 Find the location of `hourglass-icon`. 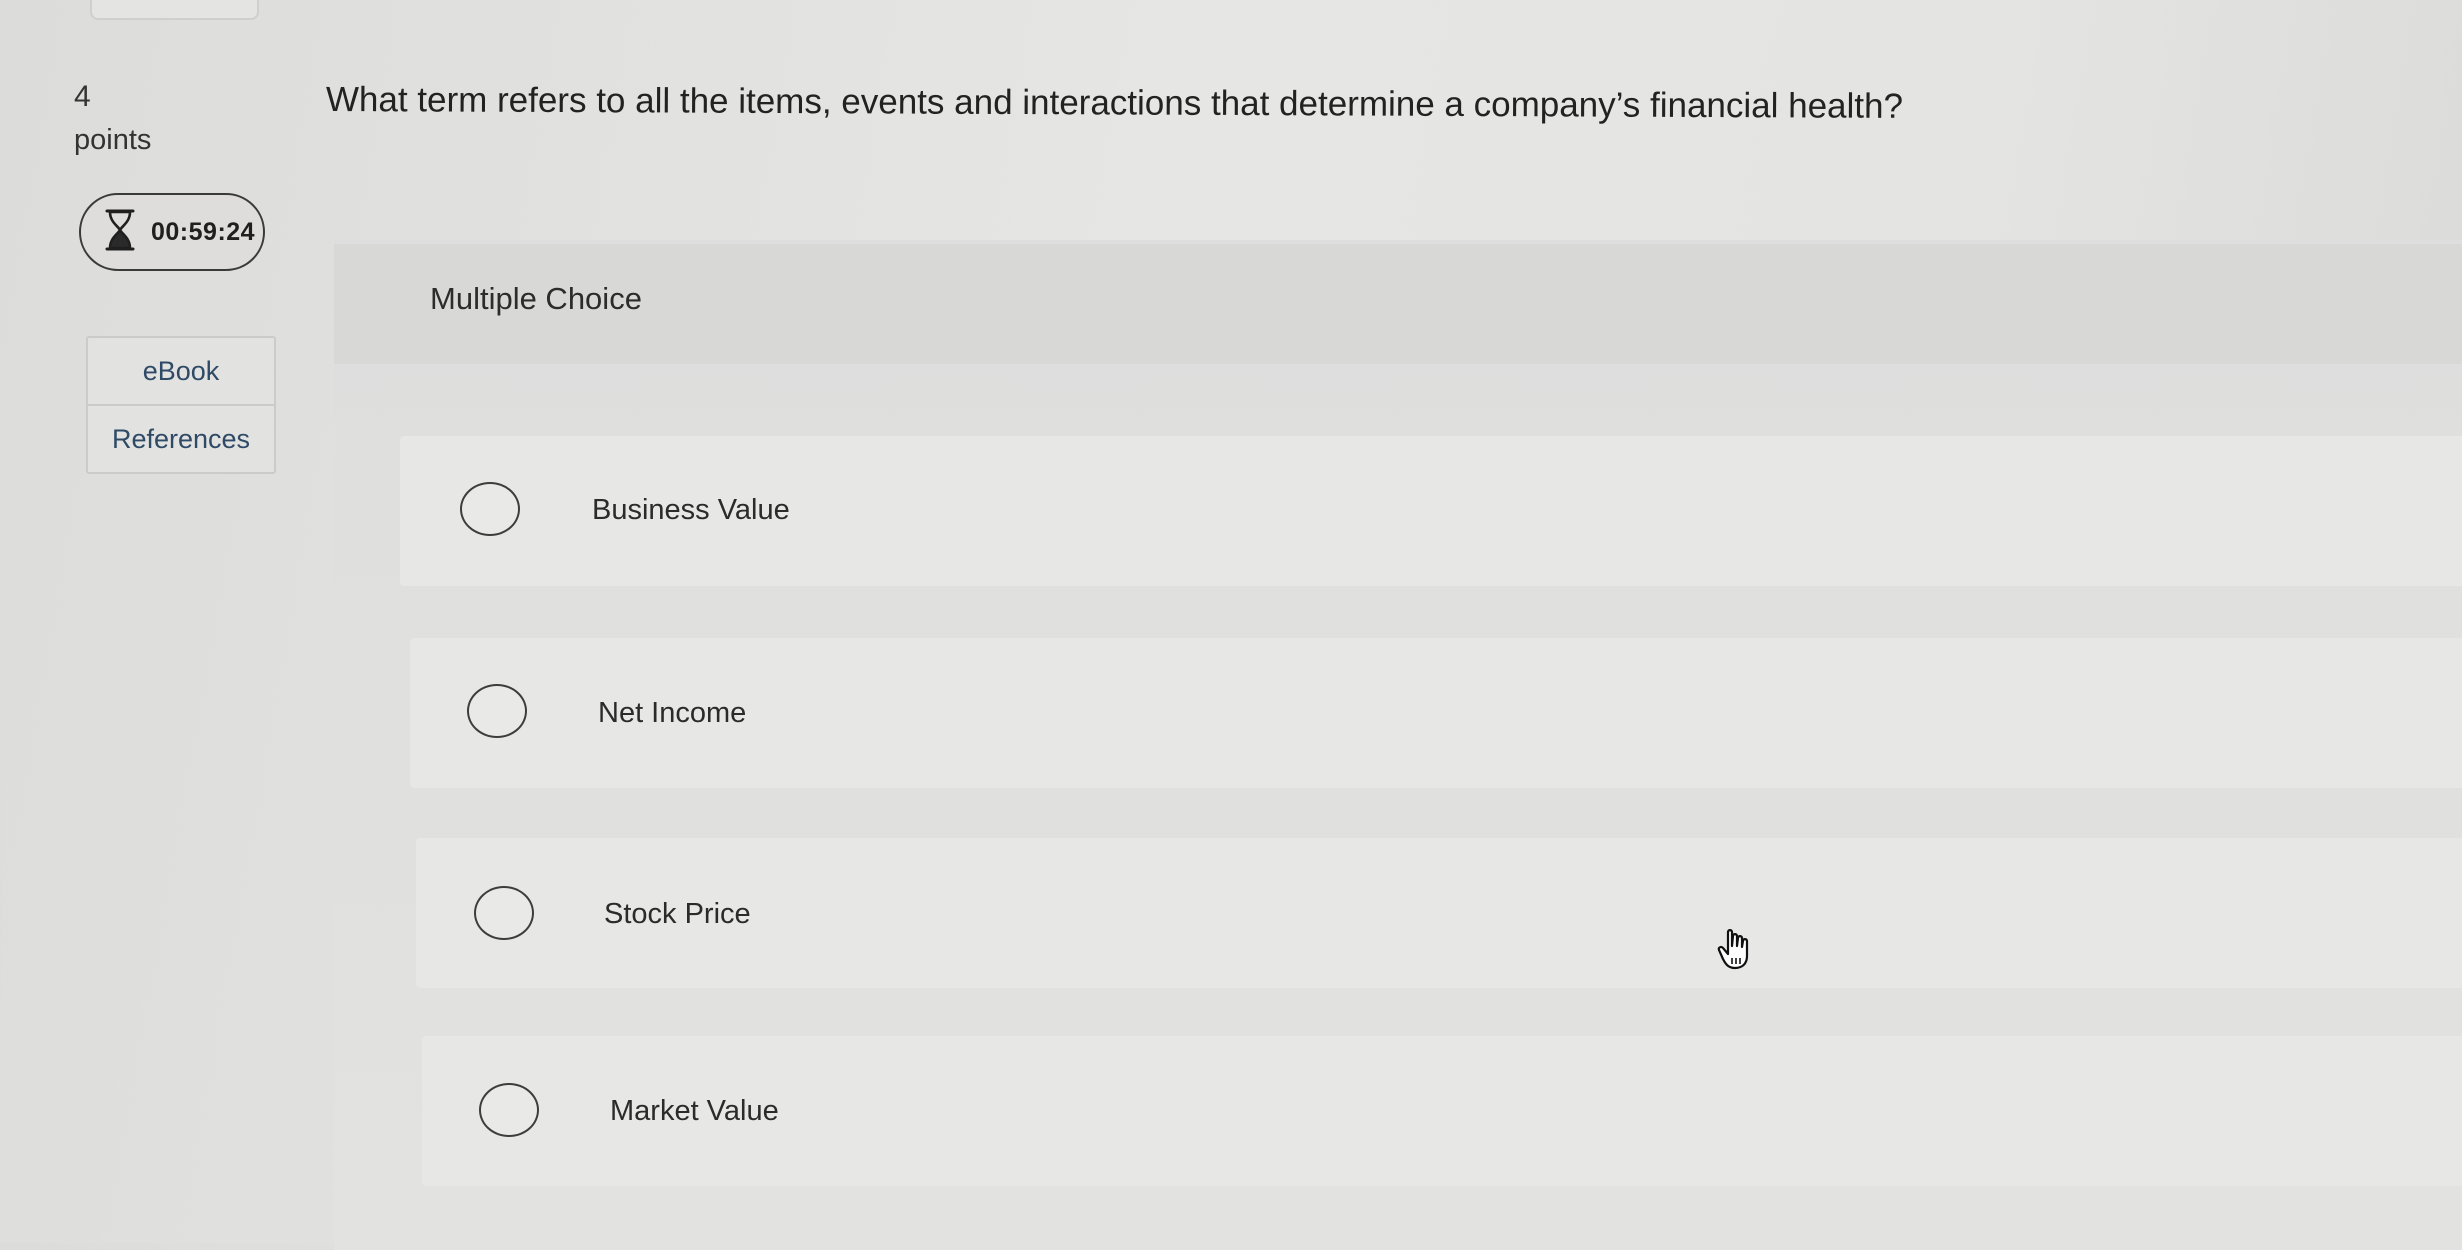

hourglass-icon is located at coordinates (127, 232).